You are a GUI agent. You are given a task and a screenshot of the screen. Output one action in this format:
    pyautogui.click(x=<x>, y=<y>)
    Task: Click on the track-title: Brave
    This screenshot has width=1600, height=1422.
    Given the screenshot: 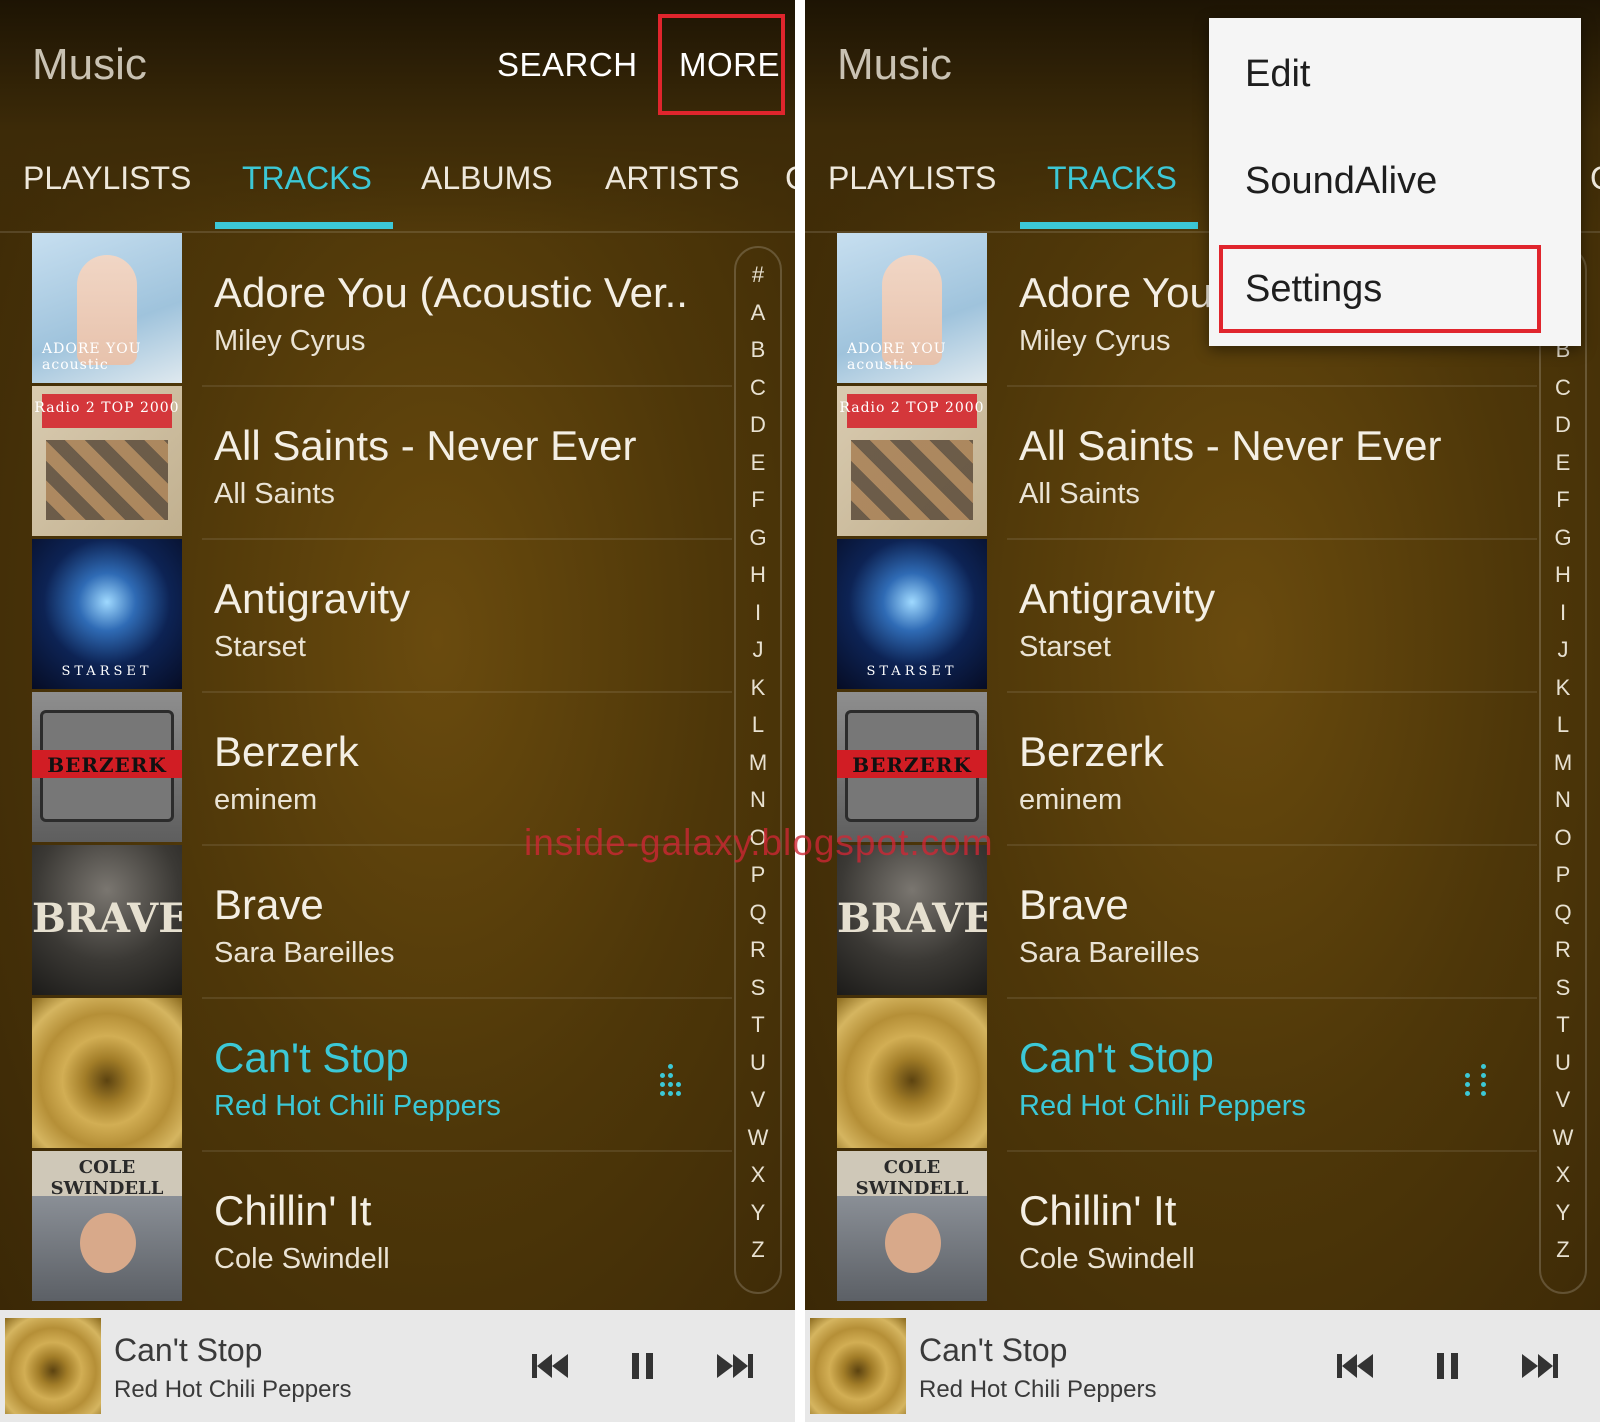 What is the action you would take?
    pyautogui.click(x=269, y=904)
    